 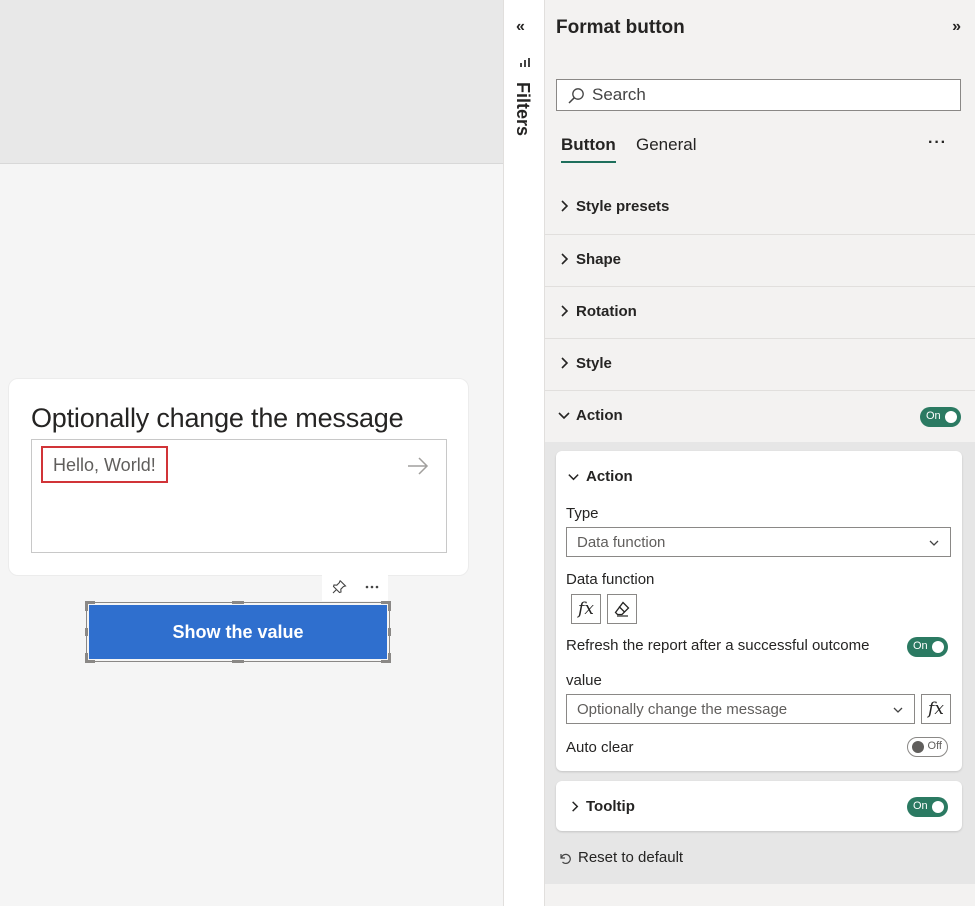 What do you see at coordinates (599, 259) in the screenshot?
I see `section-label: Shape` at bounding box center [599, 259].